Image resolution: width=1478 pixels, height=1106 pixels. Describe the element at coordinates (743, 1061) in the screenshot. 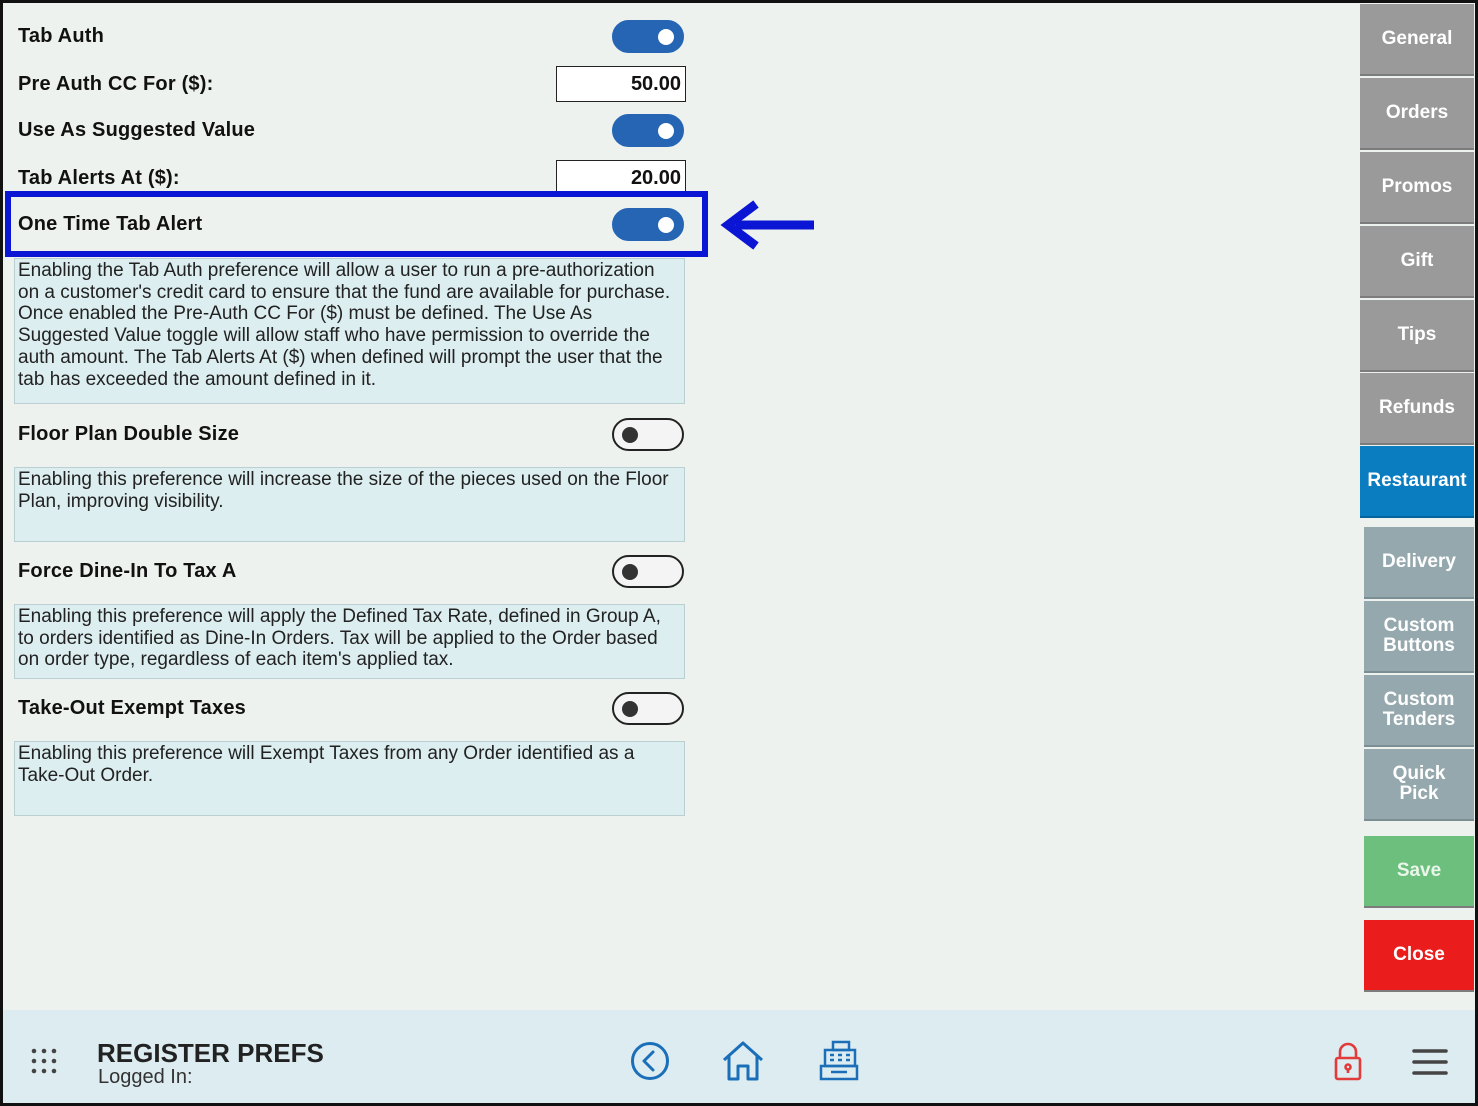

I see `home-icon` at that location.